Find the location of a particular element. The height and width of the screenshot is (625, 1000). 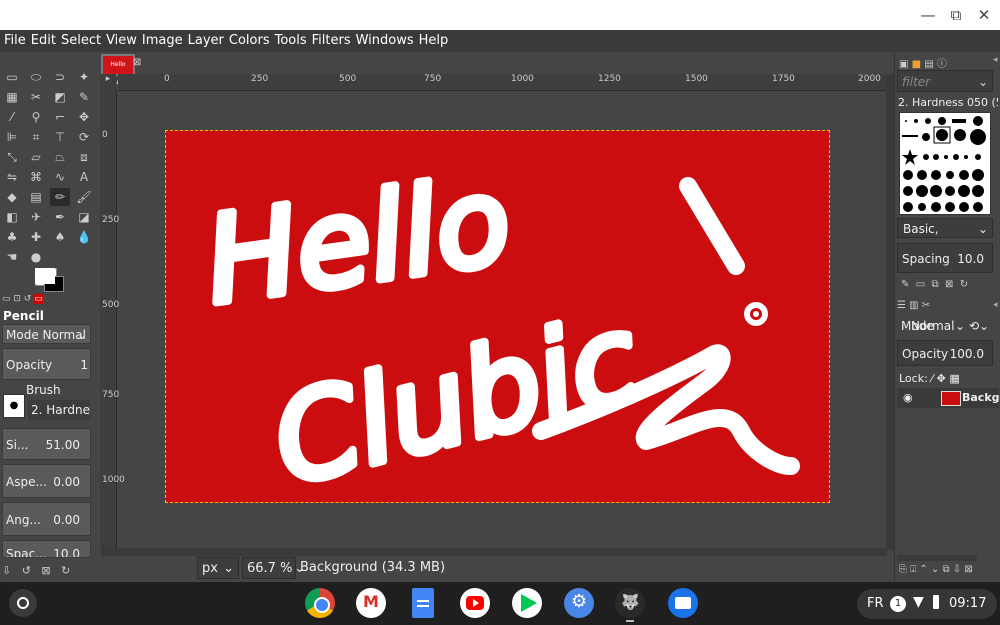

dodge-burn-icon: ● is located at coordinates (36, 257).